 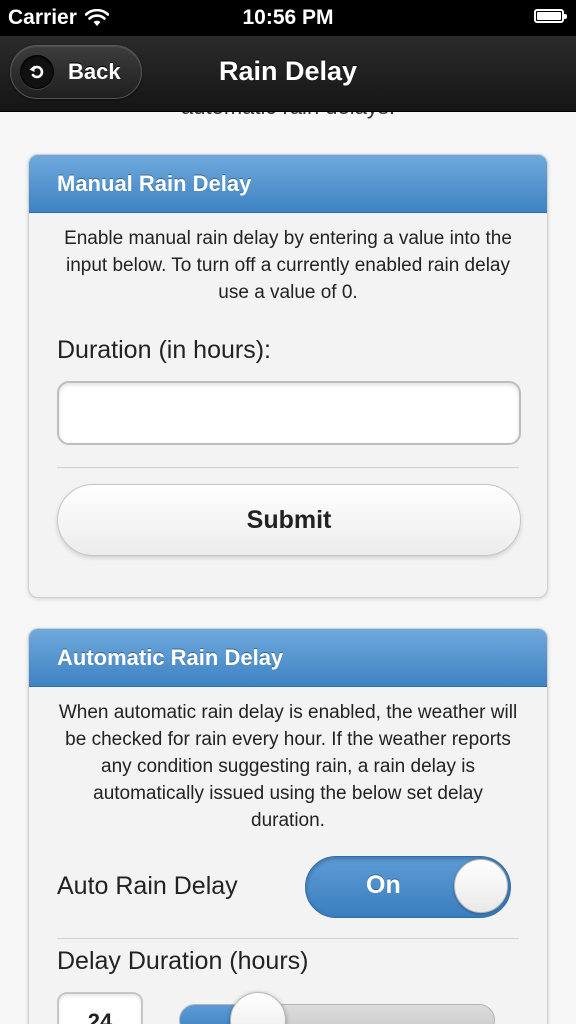 What do you see at coordinates (289, 520) in the screenshot?
I see `submit-button: Submit` at bounding box center [289, 520].